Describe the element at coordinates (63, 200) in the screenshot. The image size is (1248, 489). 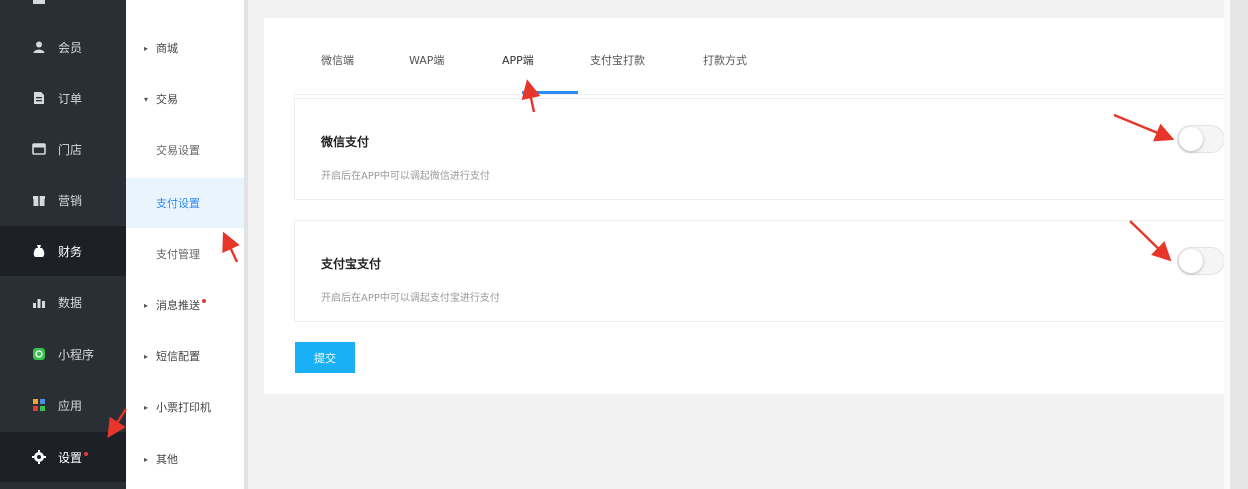
I see `sidebar-item-marketing: 营销` at that location.